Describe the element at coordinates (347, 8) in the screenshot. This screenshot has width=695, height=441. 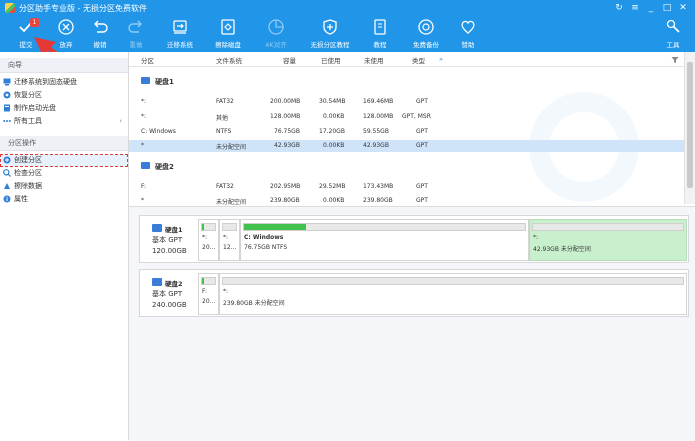
I see `title-bar: 分区助手专业版 - 无损分区免费软件 ↻ ≡ _ □ ✕` at that location.